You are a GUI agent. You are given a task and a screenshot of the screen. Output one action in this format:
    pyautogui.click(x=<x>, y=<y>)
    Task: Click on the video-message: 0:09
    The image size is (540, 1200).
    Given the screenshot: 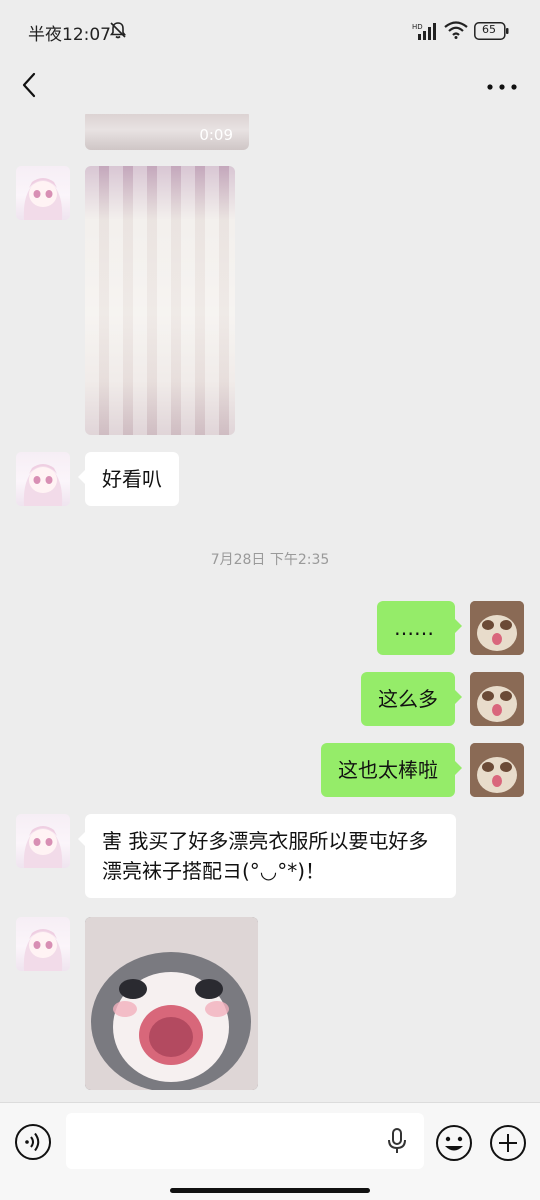 What is the action you would take?
    pyautogui.click(x=167, y=132)
    